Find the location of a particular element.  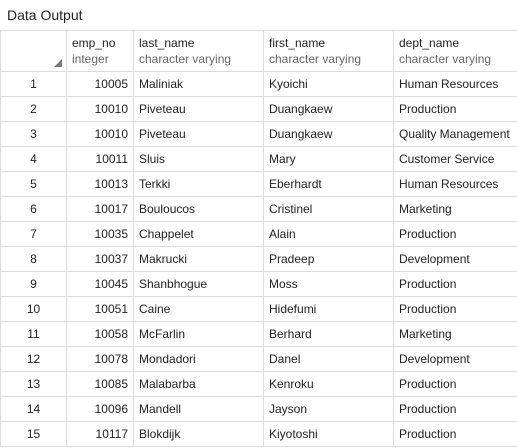

table-row: 13 10085 Malabarba Kenroku Production is located at coordinates (258, 384).